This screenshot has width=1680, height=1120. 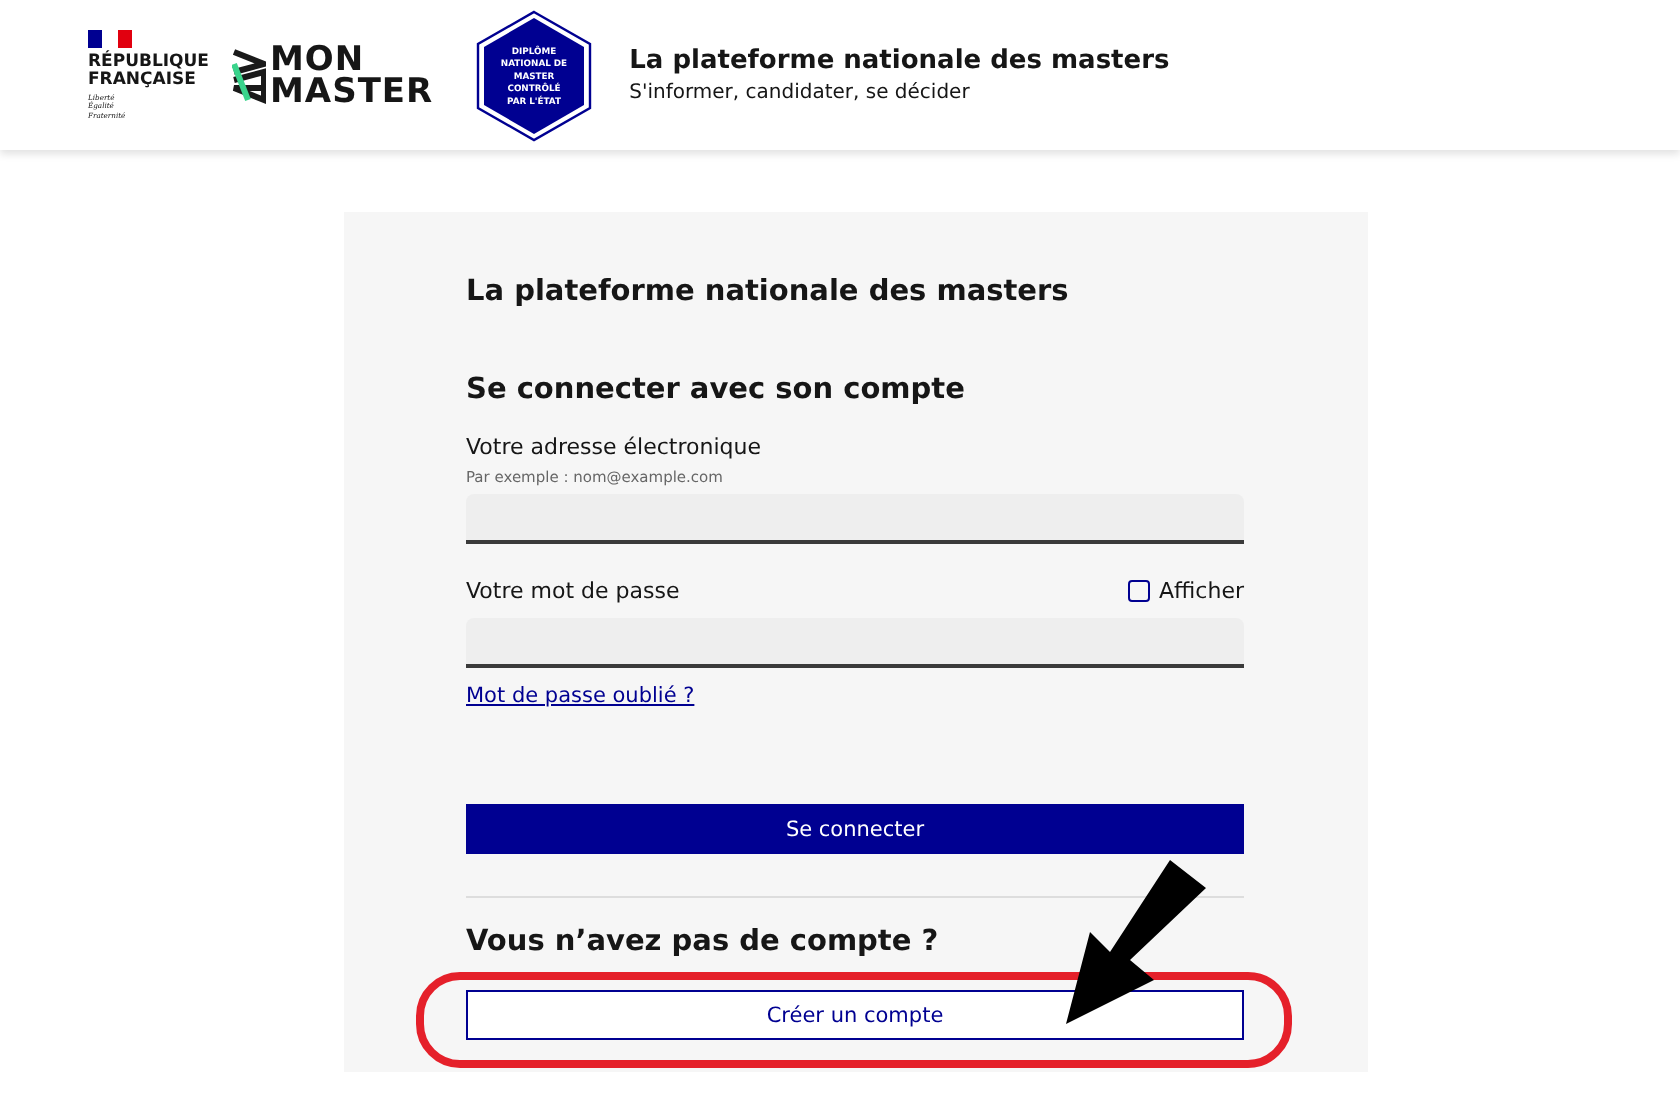 I want to click on government-name: RÉPUBLIQUE FRANÇAISE, so click(x=146, y=71).